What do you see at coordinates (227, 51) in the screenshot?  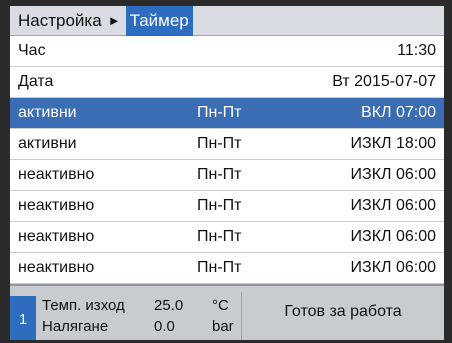 I see `setting-row-time: Час 11:30` at bounding box center [227, 51].